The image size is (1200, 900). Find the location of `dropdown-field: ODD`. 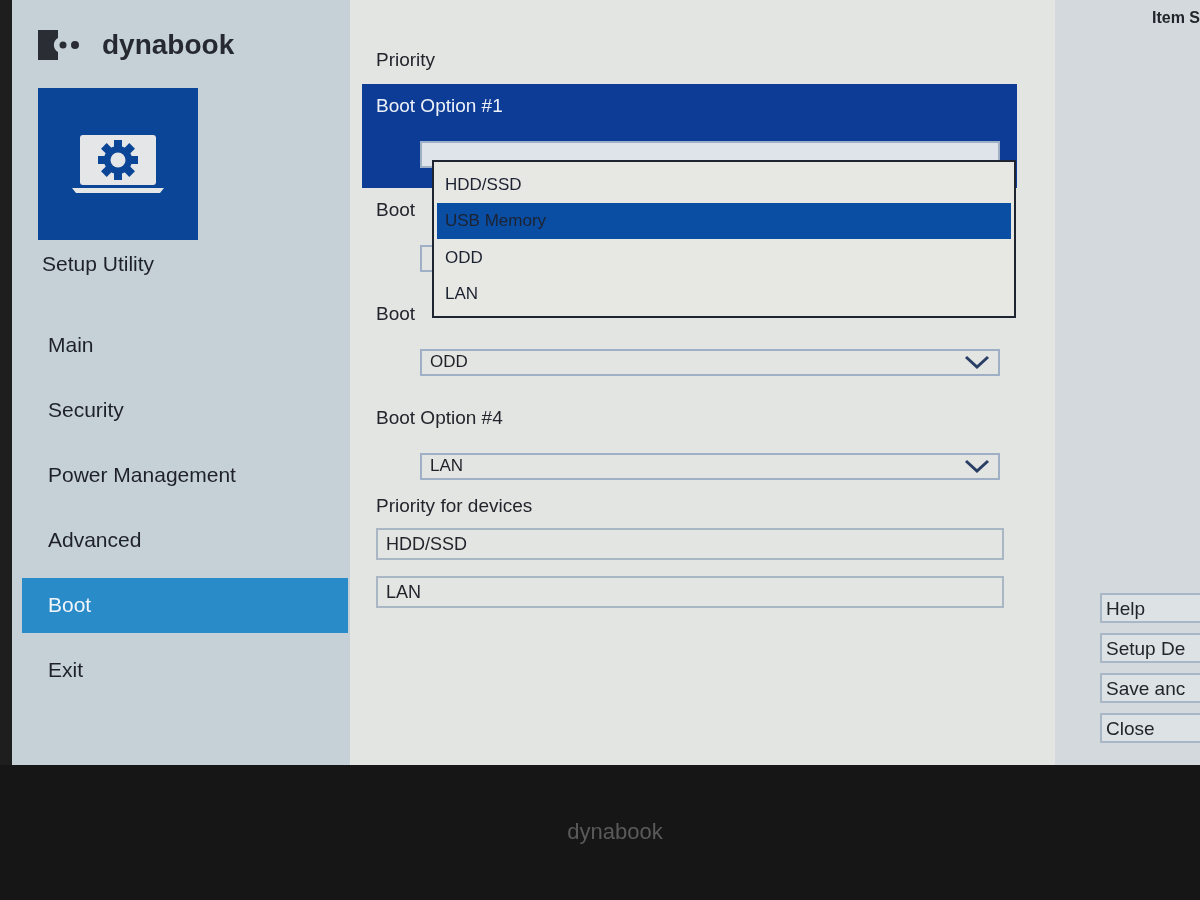

dropdown-field: ODD is located at coordinates (710, 362).